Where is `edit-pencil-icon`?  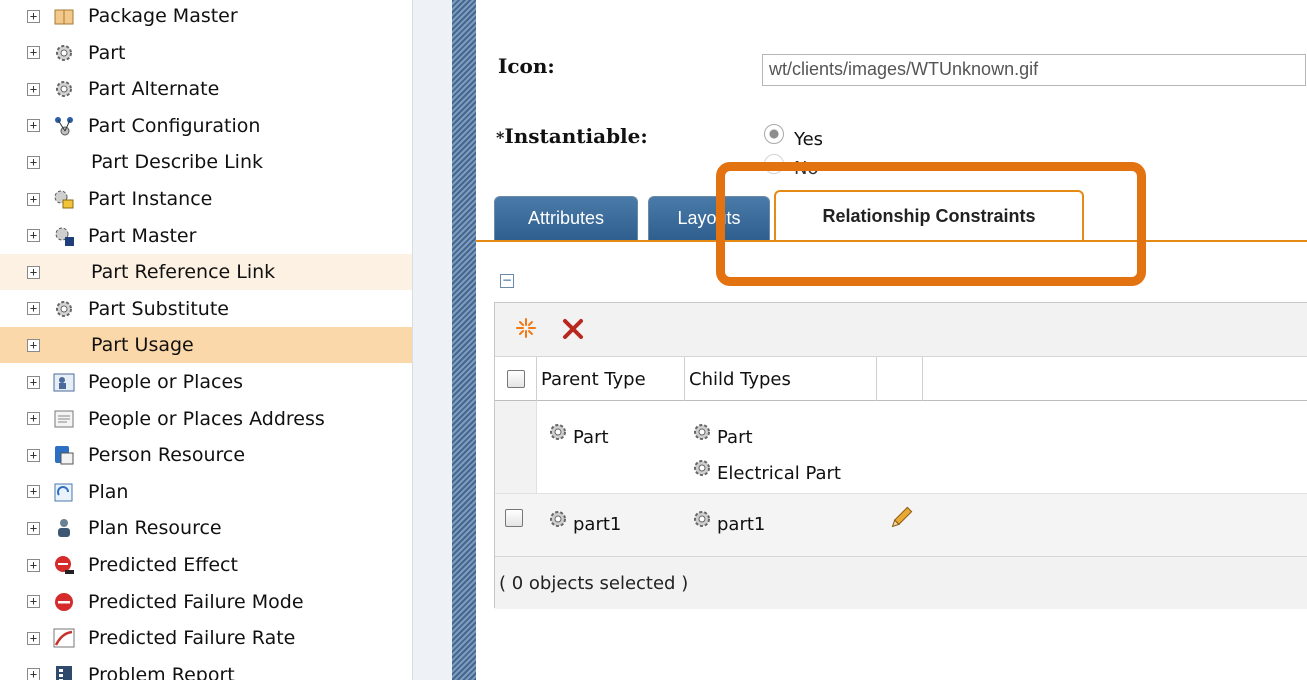 edit-pencil-icon is located at coordinates (901, 520).